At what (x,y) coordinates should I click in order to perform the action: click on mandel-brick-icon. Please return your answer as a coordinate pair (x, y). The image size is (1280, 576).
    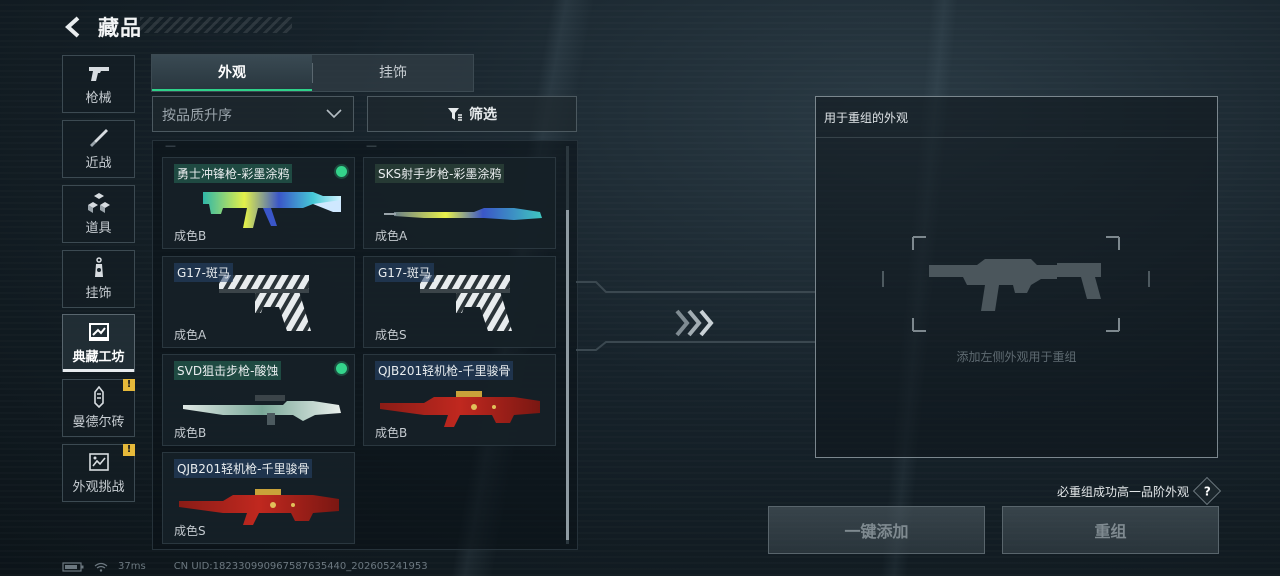
    Looking at the image, I should click on (99, 397).